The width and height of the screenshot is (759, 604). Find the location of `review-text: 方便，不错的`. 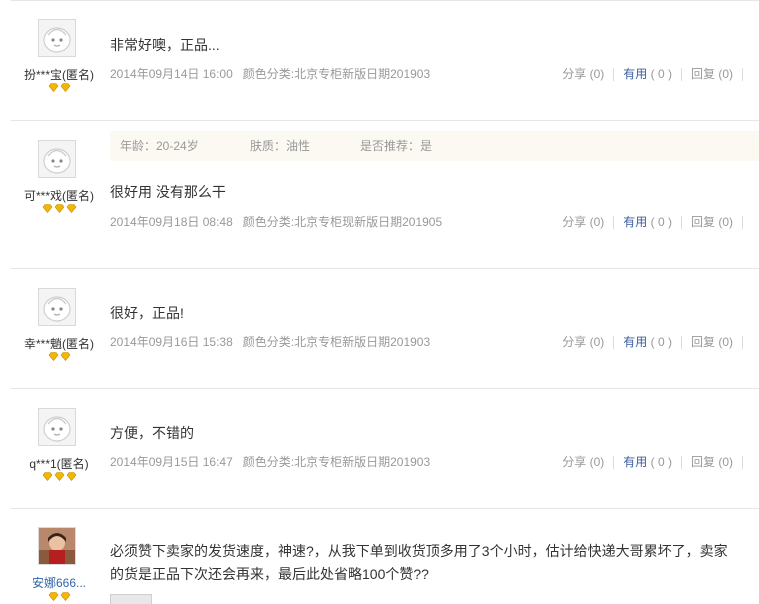

review-text: 方便，不错的 is located at coordinates (152, 433).